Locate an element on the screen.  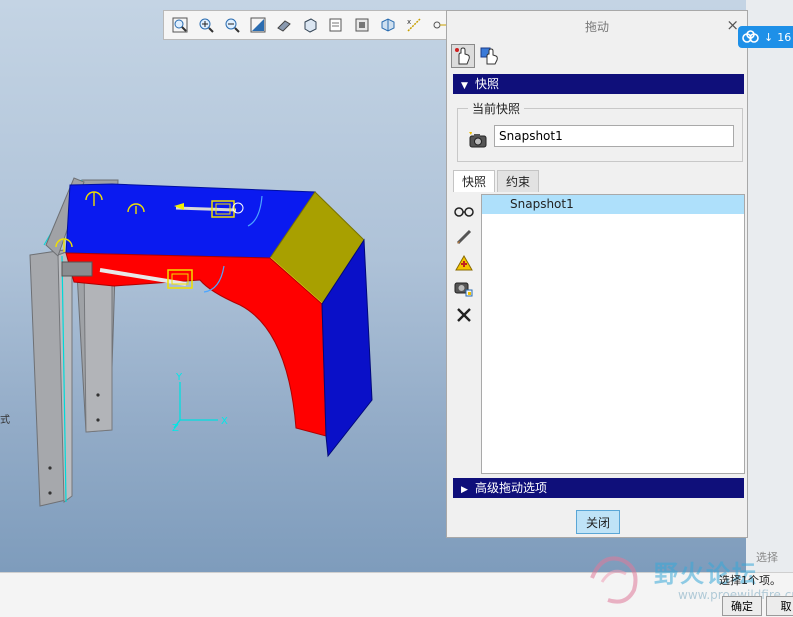
cloud-badge: ↓ 16 is located at coordinates (765, 37).